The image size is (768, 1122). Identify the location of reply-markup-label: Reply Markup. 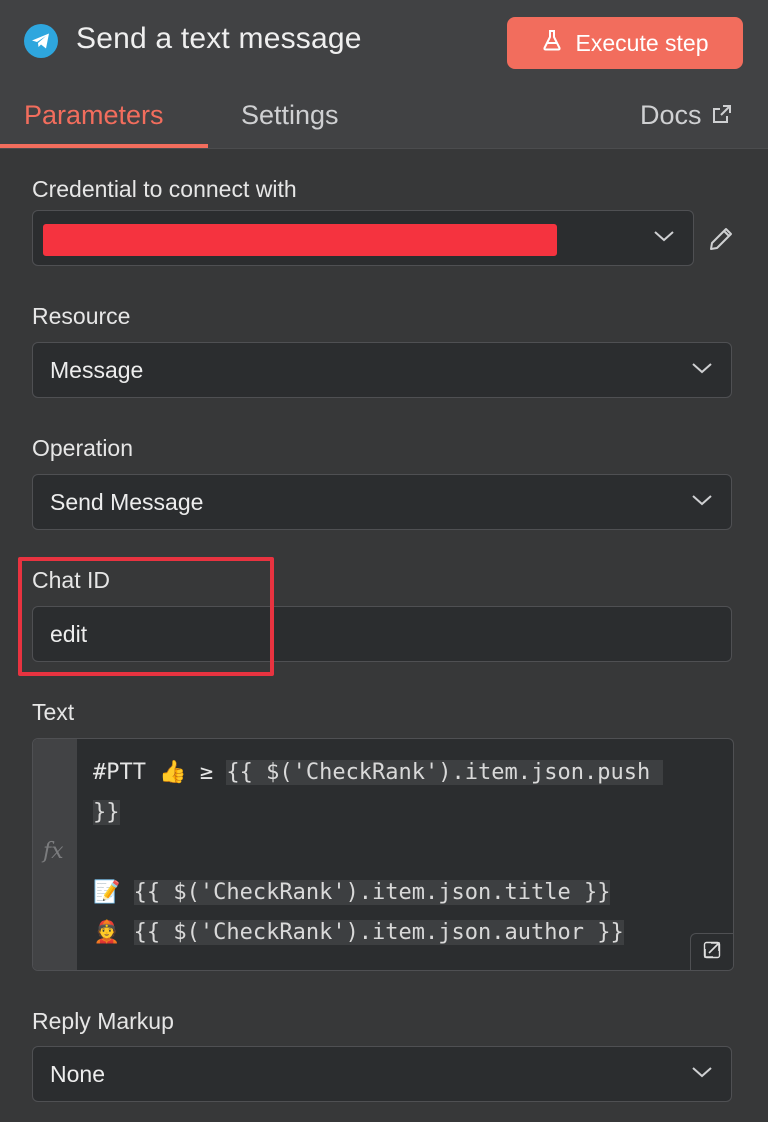
(103, 1021).